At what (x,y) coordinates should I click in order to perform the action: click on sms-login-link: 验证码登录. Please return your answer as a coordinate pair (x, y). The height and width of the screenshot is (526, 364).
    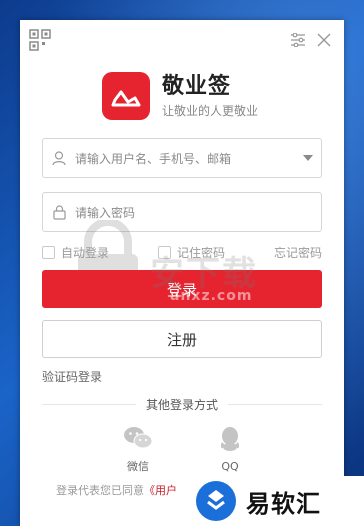
    Looking at the image, I should click on (72, 376).